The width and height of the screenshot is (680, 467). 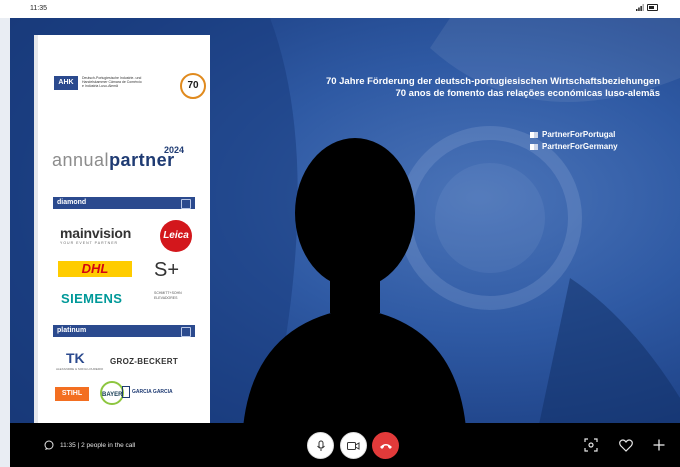 I want to click on anniversary-badge: 70, so click(x=193, y=86).